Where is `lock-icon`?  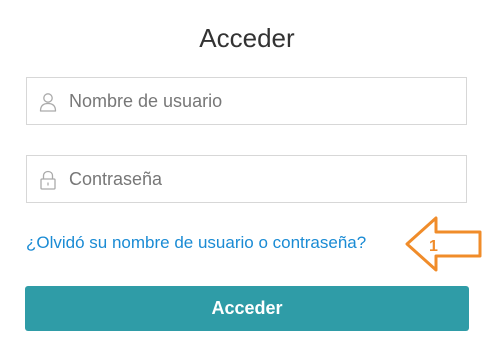
lock-icon is located at coordinates (48, 180).